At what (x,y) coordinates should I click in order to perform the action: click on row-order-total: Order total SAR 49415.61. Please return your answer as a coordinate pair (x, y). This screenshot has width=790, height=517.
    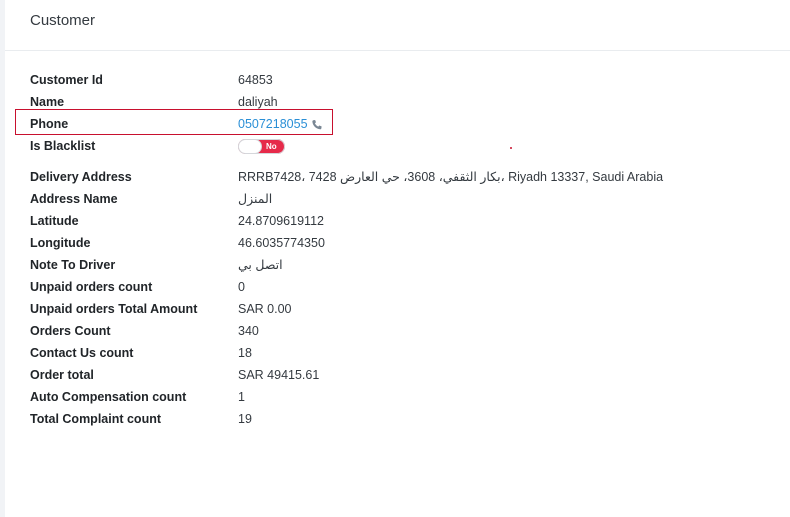
    Looking at the image, I should click on (400, 375).